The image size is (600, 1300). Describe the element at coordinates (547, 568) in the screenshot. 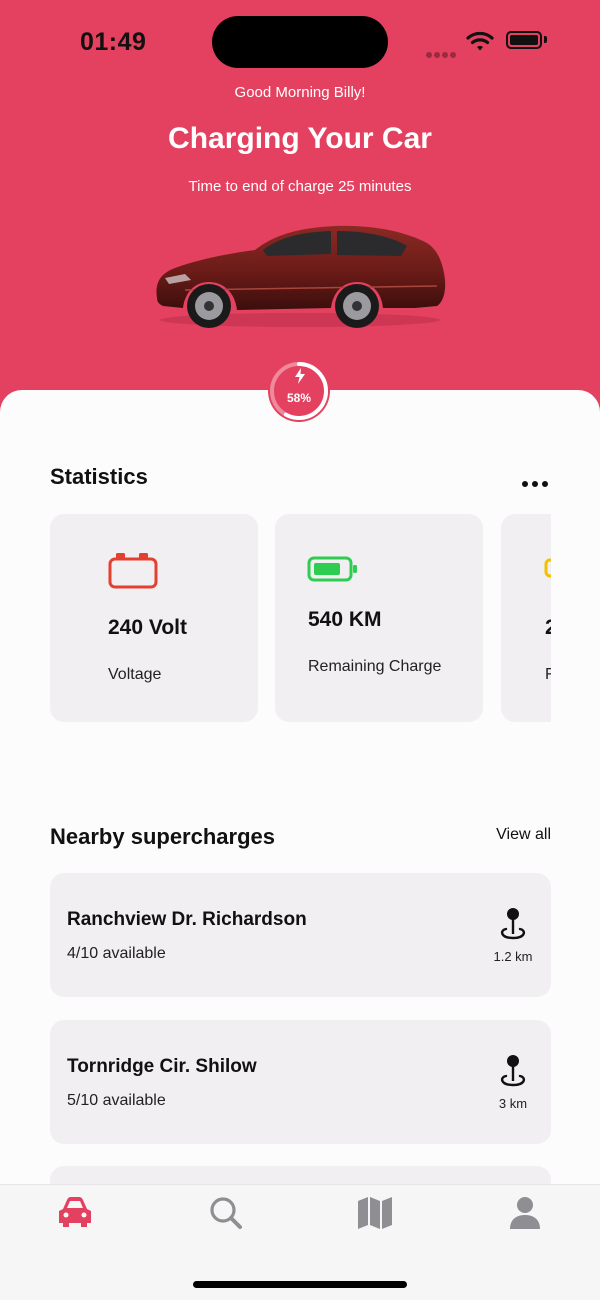

I see `battery-icon` at that location.